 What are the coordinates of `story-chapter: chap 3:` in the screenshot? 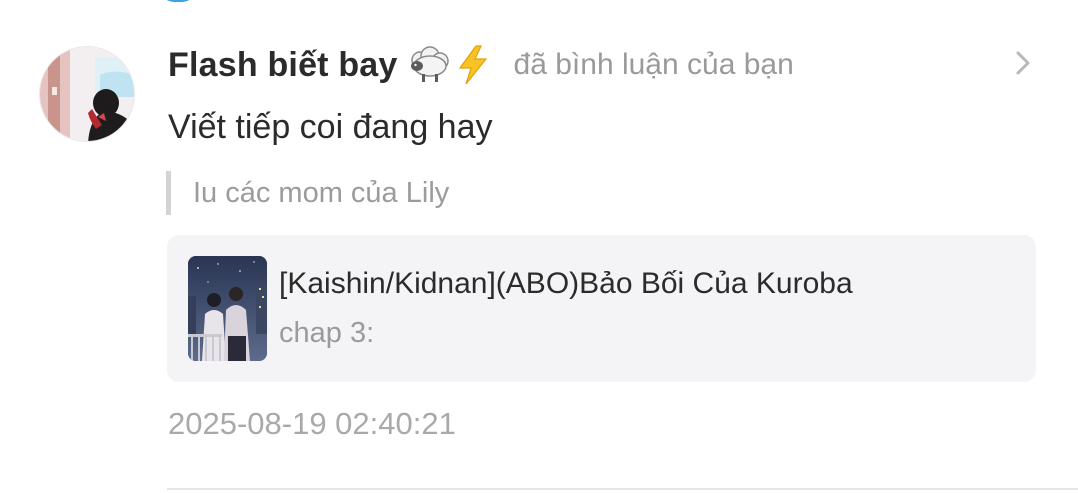 It's located at (327, 333).